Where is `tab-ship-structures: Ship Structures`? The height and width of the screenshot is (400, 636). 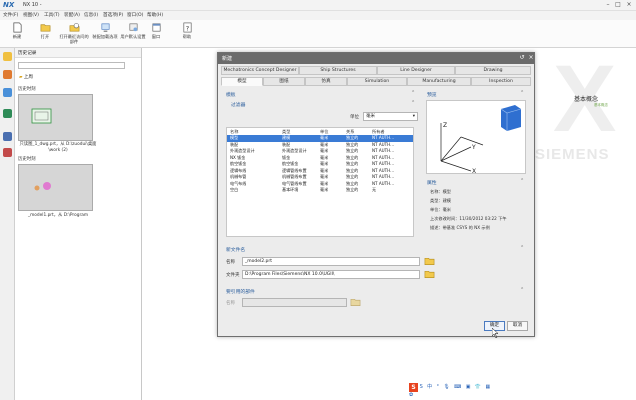
tab-ship-structures: Ship Structures is located at coordinates (338, 70).